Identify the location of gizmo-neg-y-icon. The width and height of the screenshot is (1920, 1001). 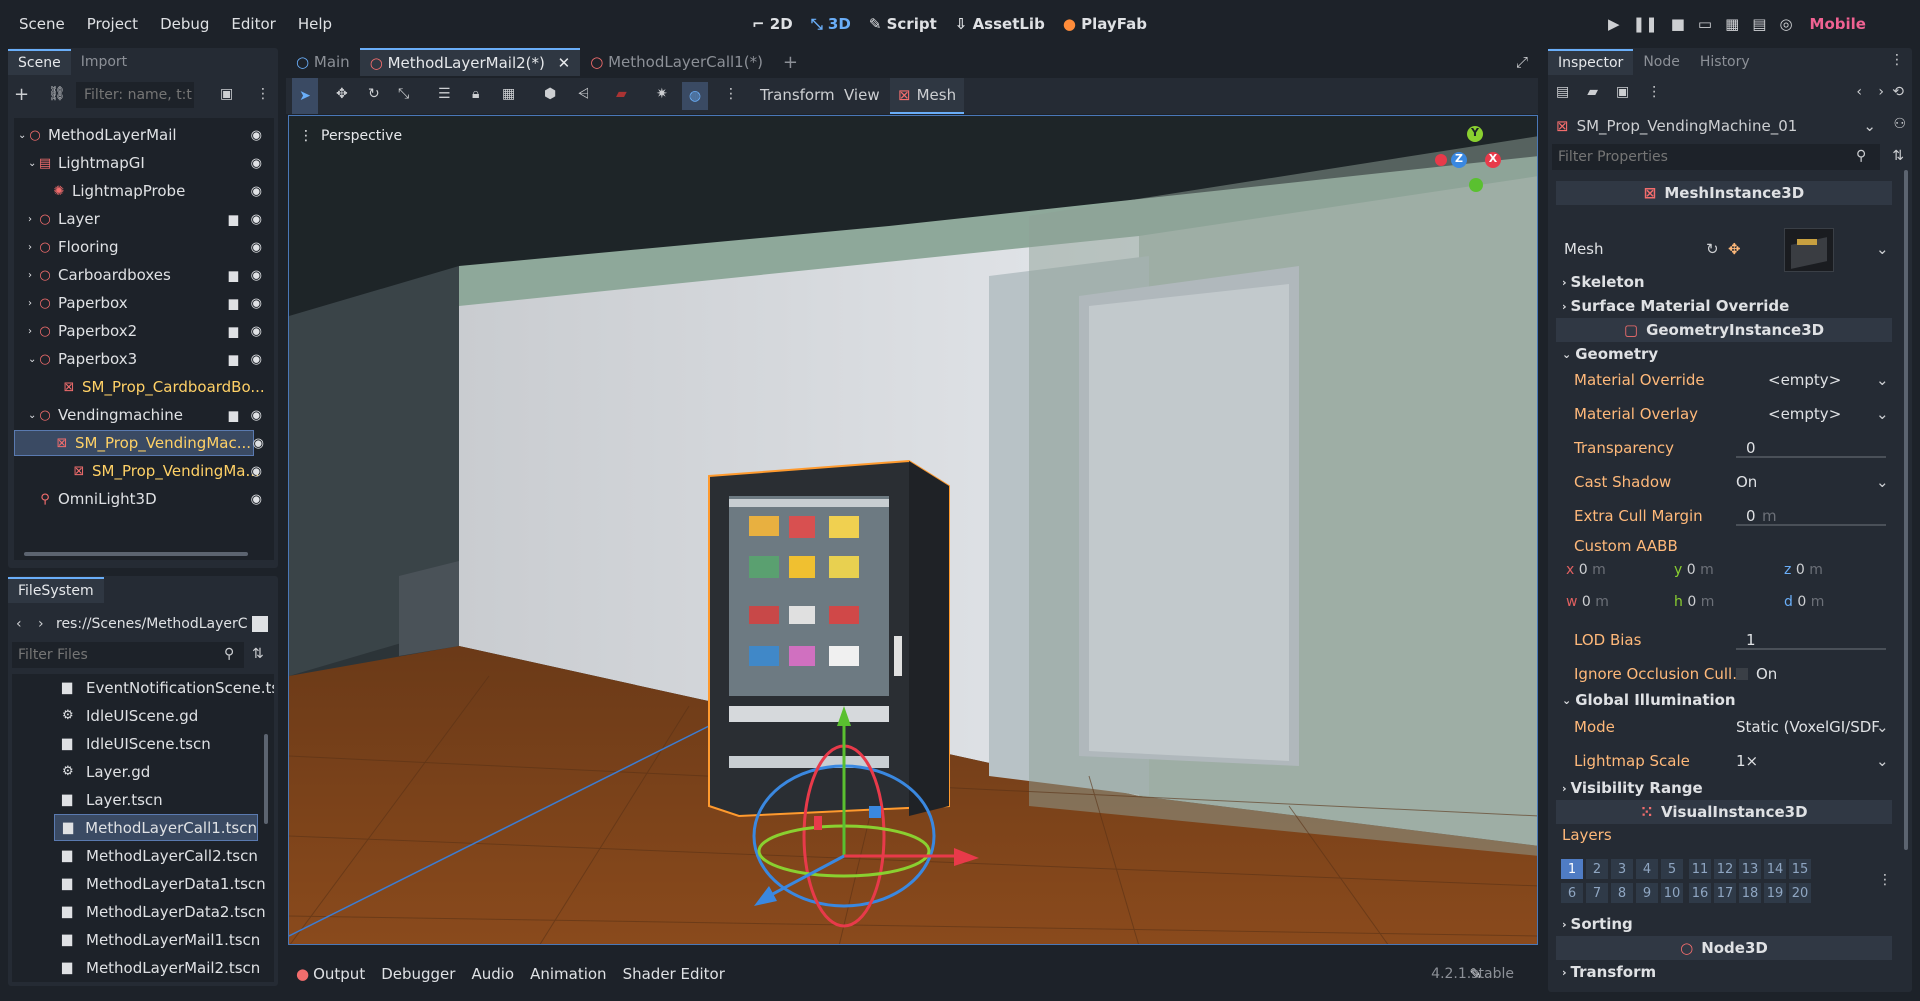
(1476, 185).